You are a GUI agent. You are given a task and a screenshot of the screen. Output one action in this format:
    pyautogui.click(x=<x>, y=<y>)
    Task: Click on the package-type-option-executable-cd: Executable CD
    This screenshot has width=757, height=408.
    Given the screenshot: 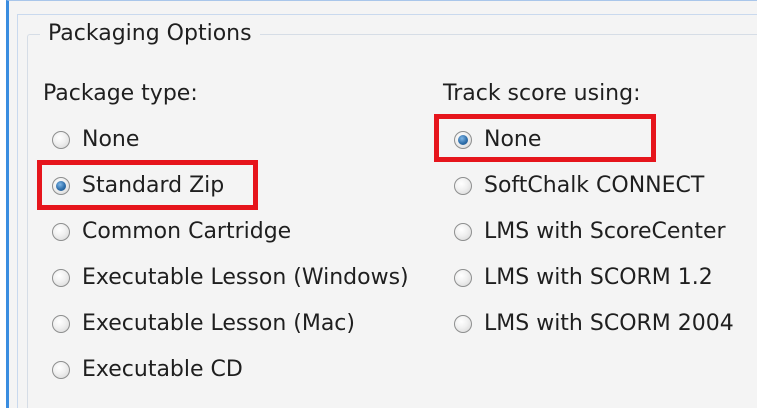 What is the action you would take?
    pyautogui.click(x=147, y=370)
    